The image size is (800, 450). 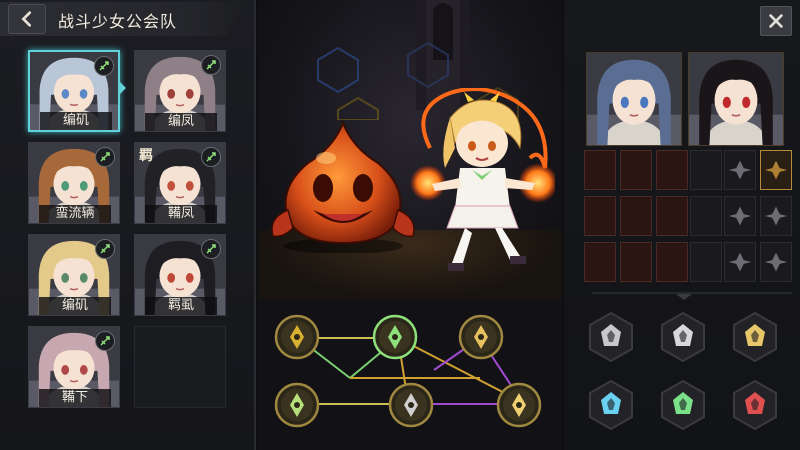 I want to click on sprout-icon, so click(x=297, y=405).